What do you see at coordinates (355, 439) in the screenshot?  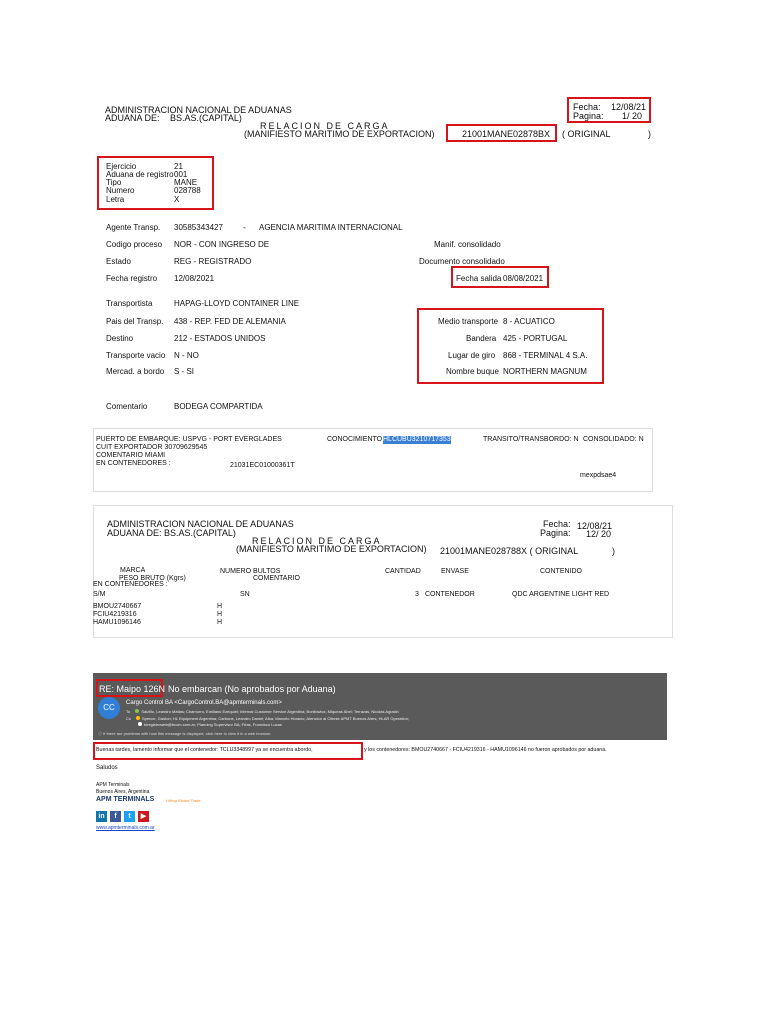 I see `conocimiento-label: CONOCIMIENTO` at bounding box center [355, 439].